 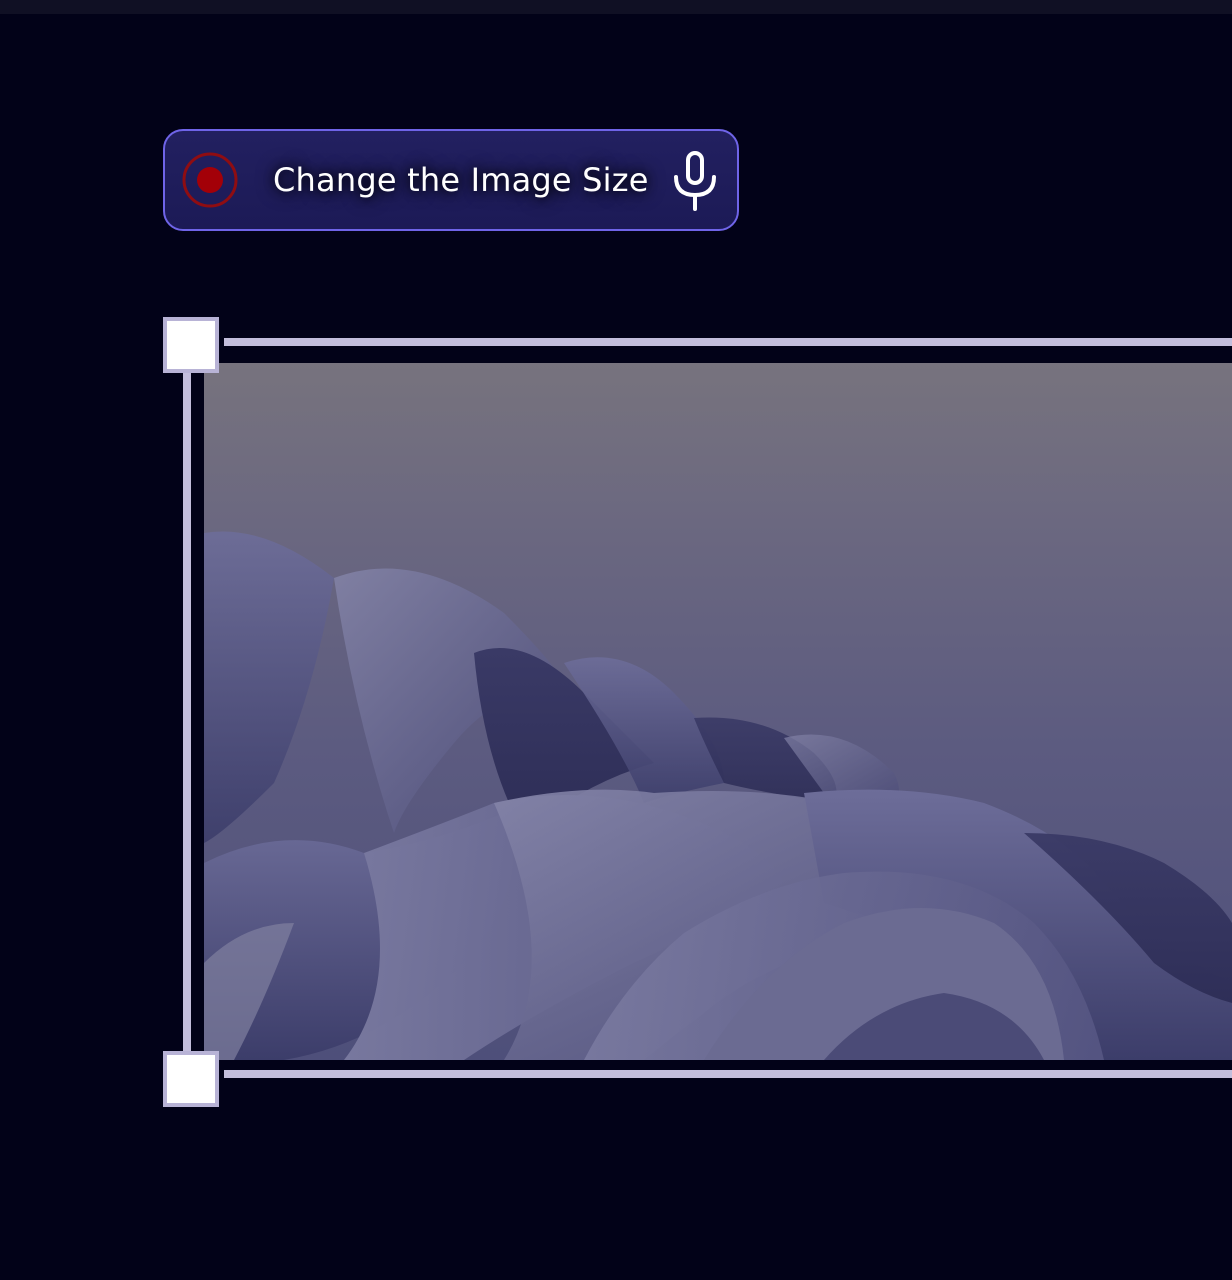 I want to click on resize-handle-top-left, so click(x=191, y=345).